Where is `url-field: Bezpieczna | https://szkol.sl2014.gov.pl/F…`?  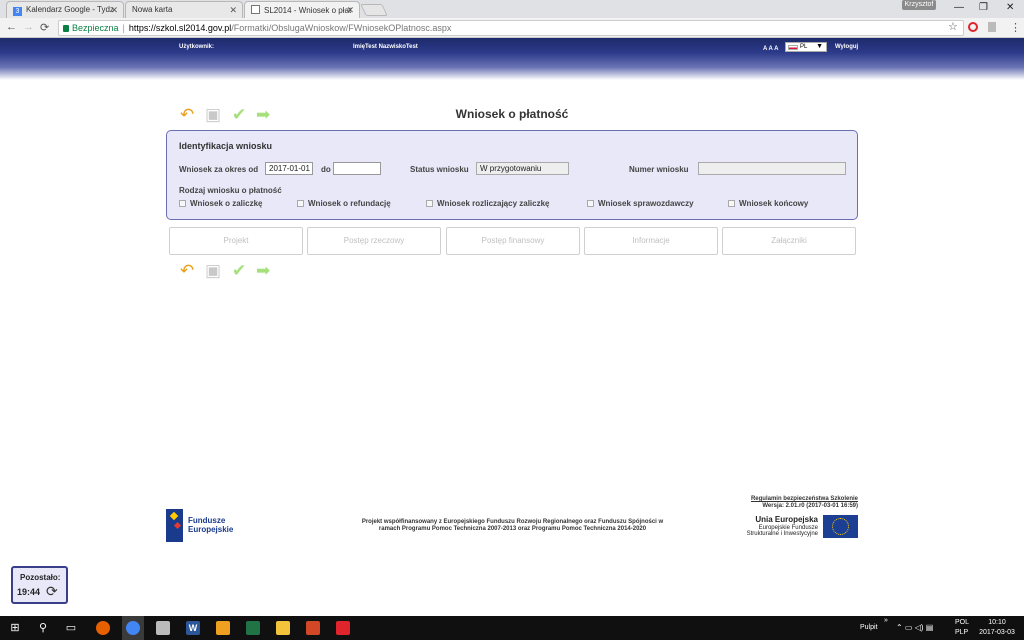
url-field: Bezpieczna | https://szkol.sl2014.gov.pl/F… is located at coordinates (511, 28).